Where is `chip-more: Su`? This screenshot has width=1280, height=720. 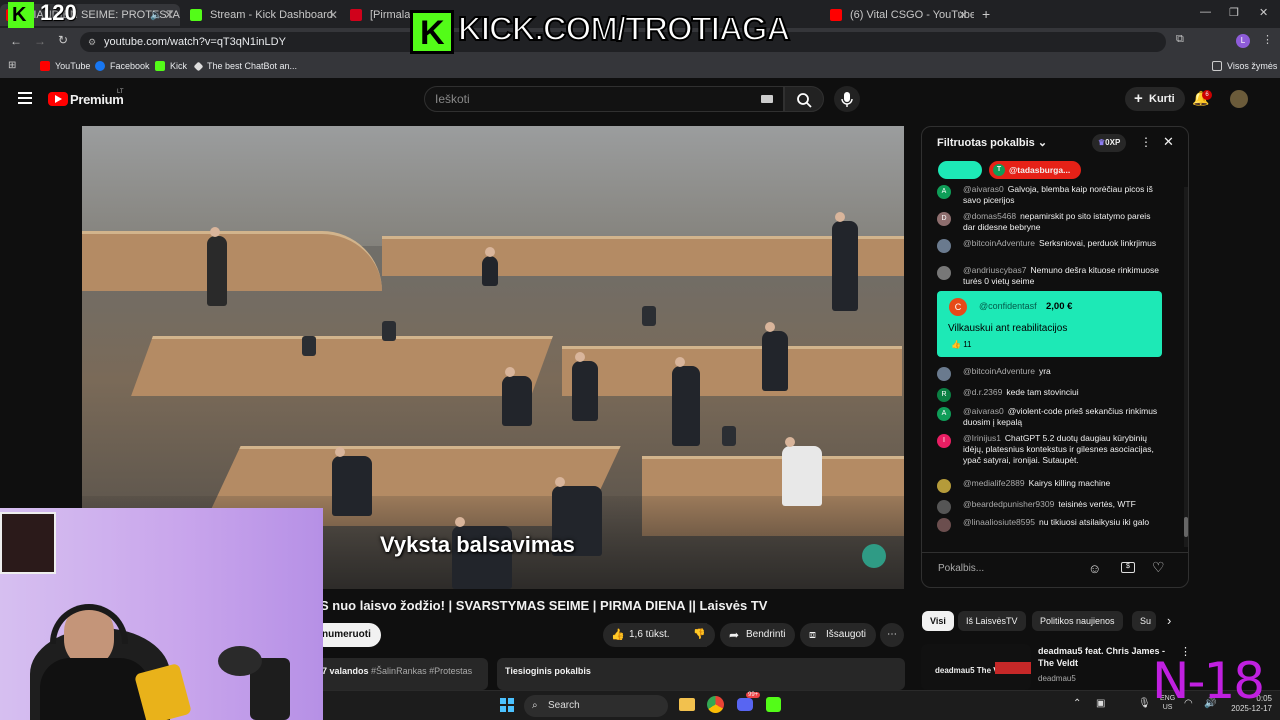
chip-more: Su is located at coordinates (1144, 621).